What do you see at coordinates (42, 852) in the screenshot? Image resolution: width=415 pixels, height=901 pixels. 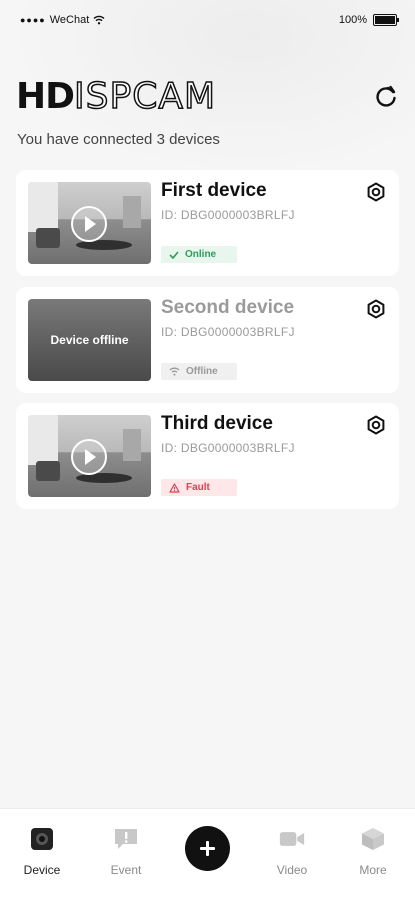 I see `tab-device: Device` at bounding box center [42, 852].